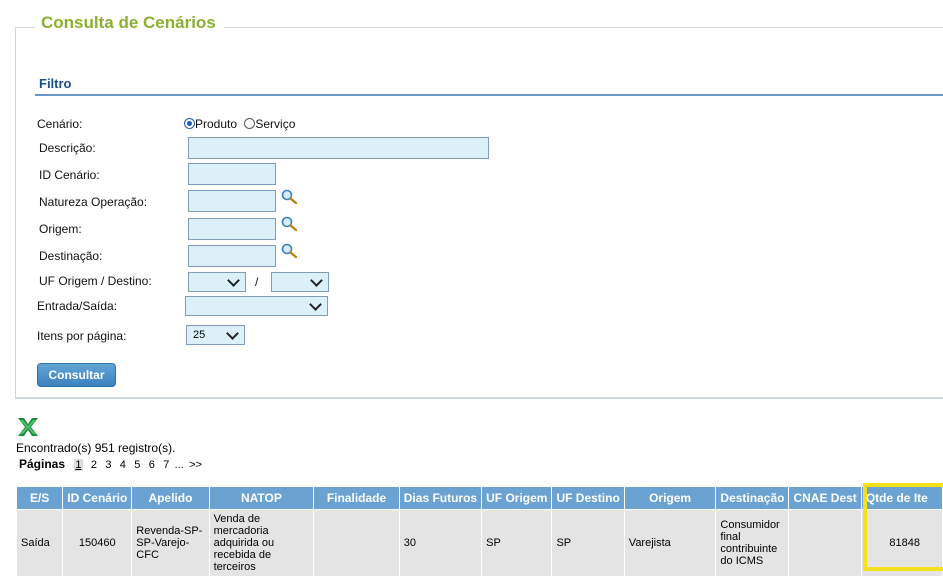 The height and width of the screenshot is (577, 943). I want to click on page-title: Consulta de Cenários, so click(129, 23).